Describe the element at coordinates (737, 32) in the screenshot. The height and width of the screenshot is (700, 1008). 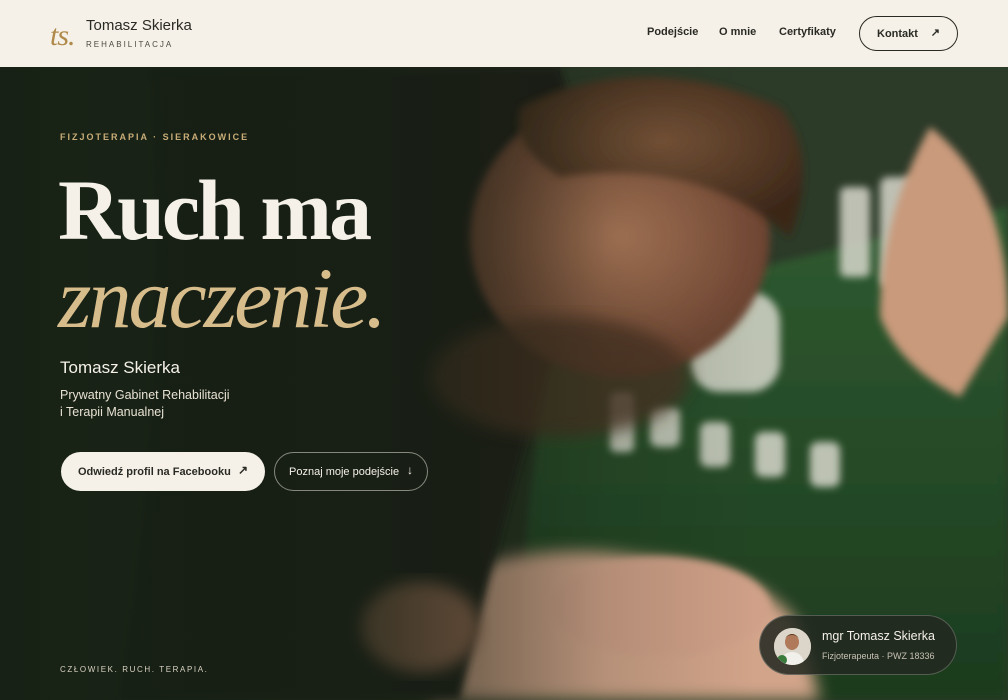
I see `nav-link-about: O mnie` at that location.